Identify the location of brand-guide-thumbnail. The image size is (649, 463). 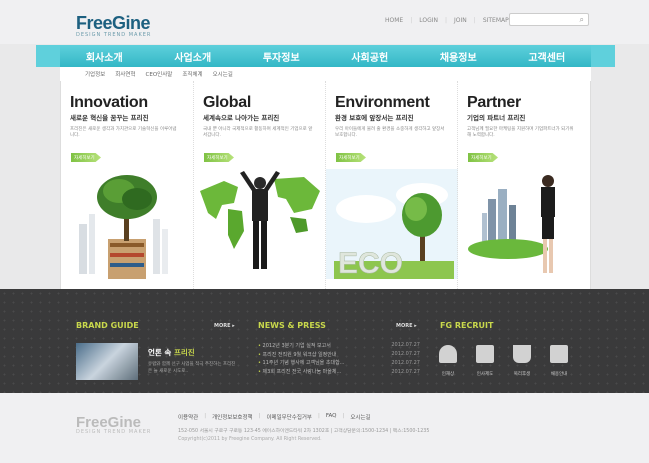
(107, 361).